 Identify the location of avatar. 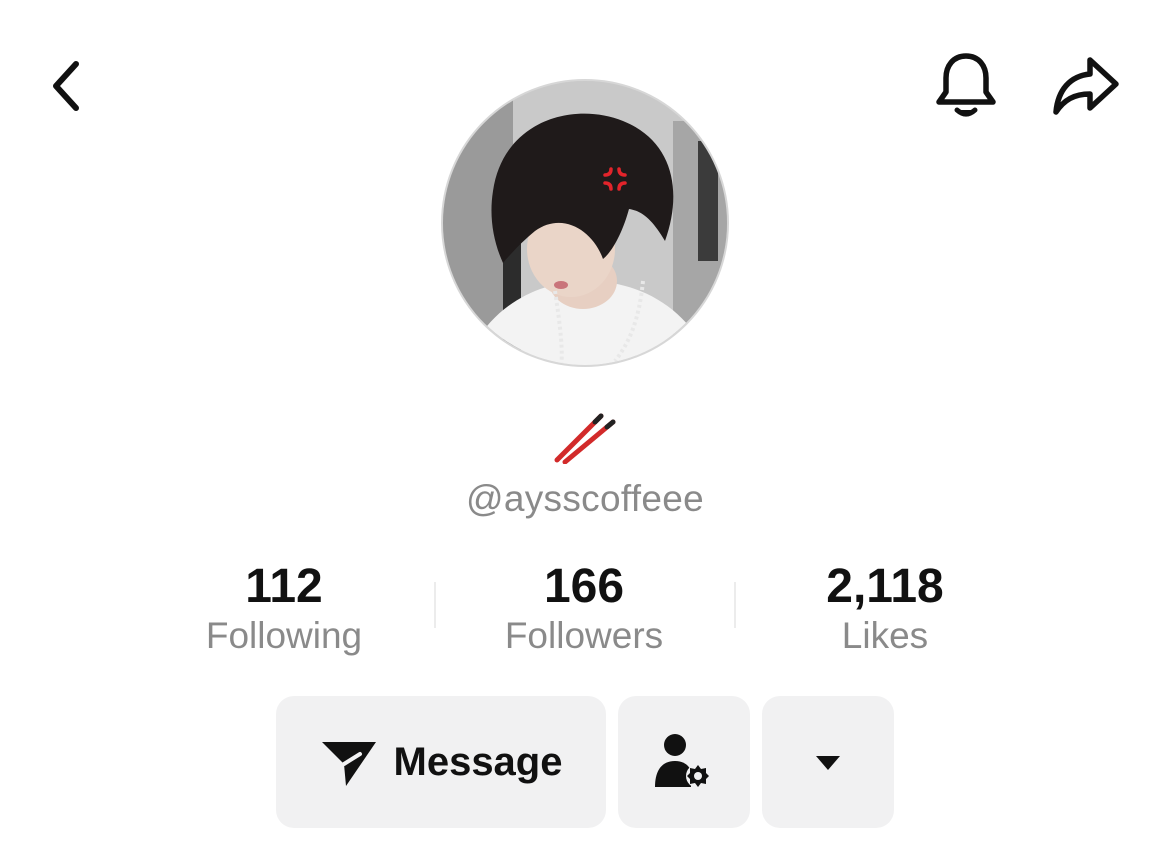
(585, 223).